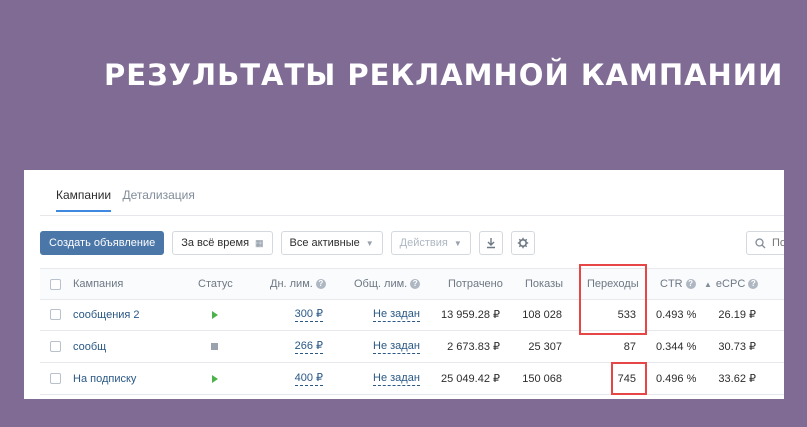 This screenshot has width=807, height=427. Describe the element at coordinates (708, 284) in the screenshot. I see `sort-asc-icon: ▲` at that location.